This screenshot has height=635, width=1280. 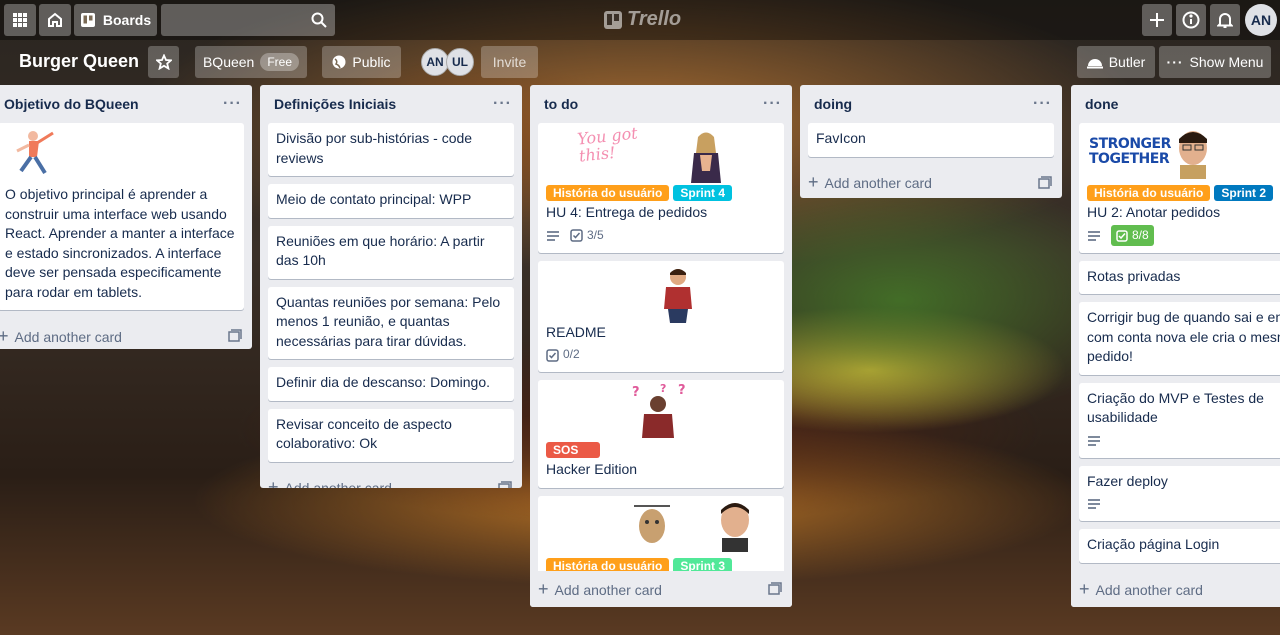 I want to click on star-button, so click(x=163, y=62).